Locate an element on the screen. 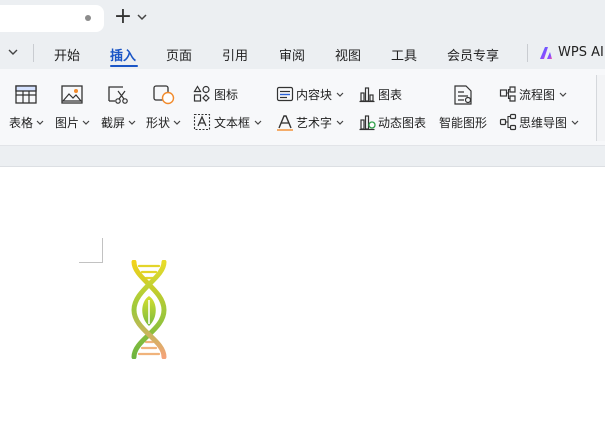 The width and height of the screenshot is (605, 447). plus-icon: + is located at coordinates (123, 17).